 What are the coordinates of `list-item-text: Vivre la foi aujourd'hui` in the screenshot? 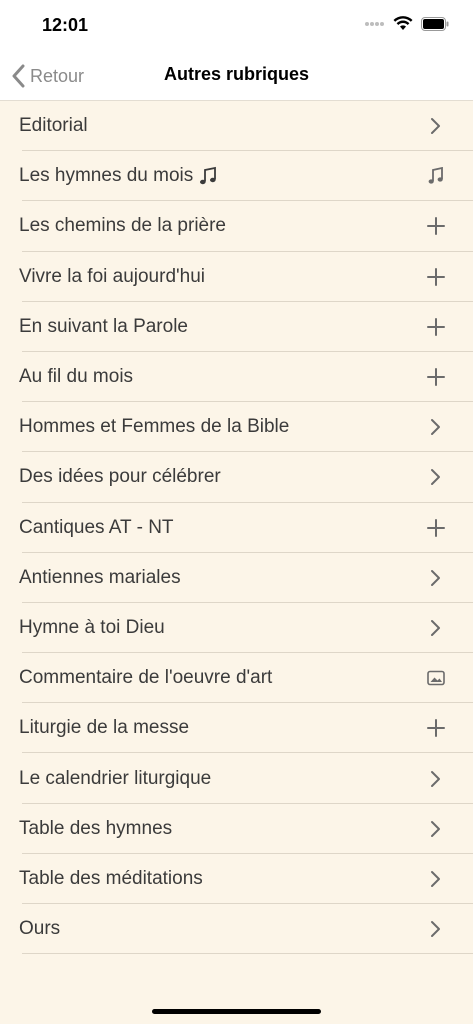 It's located at (112, 276).